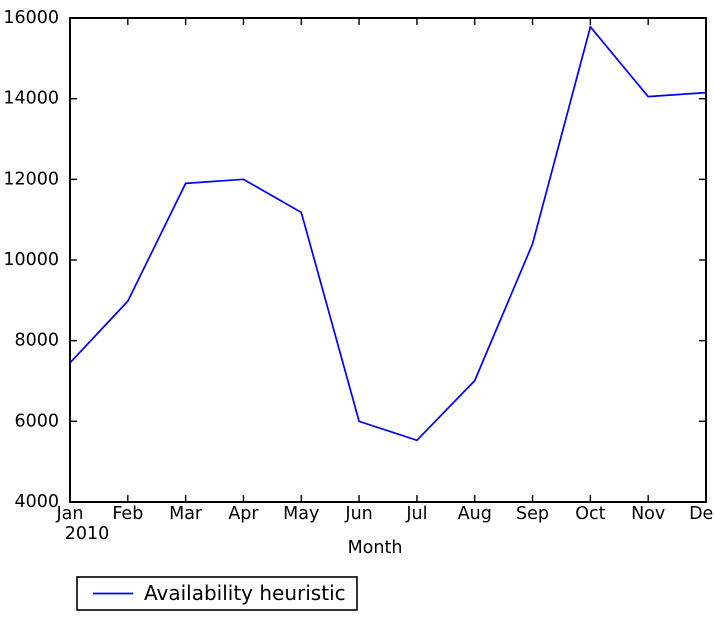 Image resolution: width=714 pixels, height=621 pixels. I want to click on y-tick-label: 16000, so click(31, 18).